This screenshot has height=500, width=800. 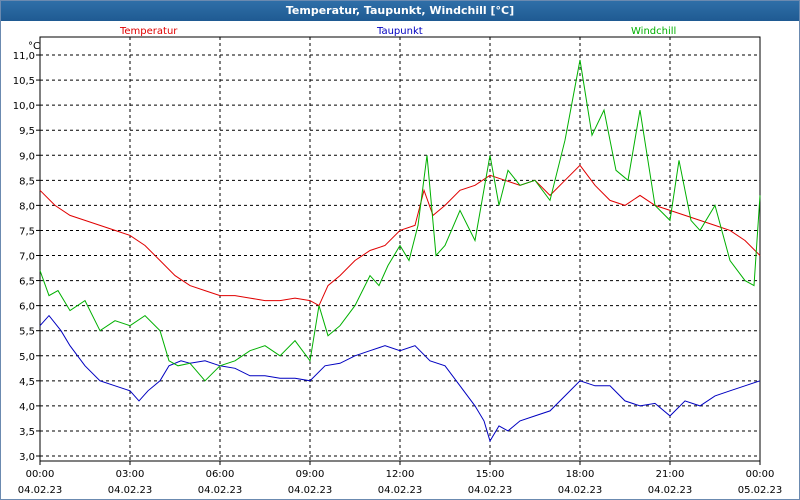 I want to click on x-tick-time: 12:00, so click(x=400, y=474).